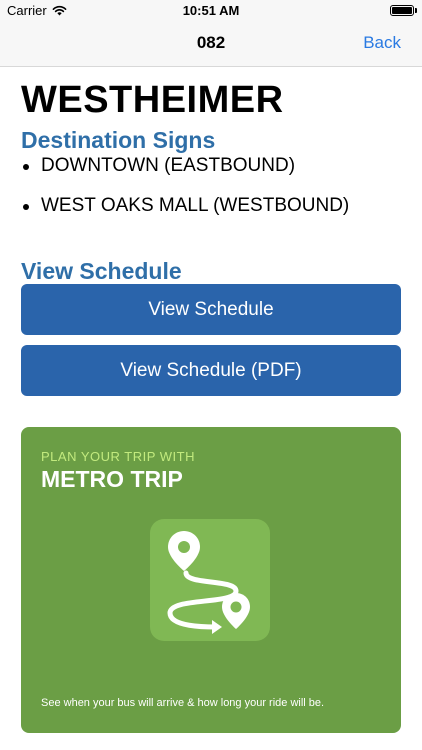 This screenshot has height=750, width=422. What do you see at coordinates (185, 206) in the screenshot?
I see `destination-sign-item: WEST OAKS MALL (WESTBOUND)` at bounding box center [185, 206].